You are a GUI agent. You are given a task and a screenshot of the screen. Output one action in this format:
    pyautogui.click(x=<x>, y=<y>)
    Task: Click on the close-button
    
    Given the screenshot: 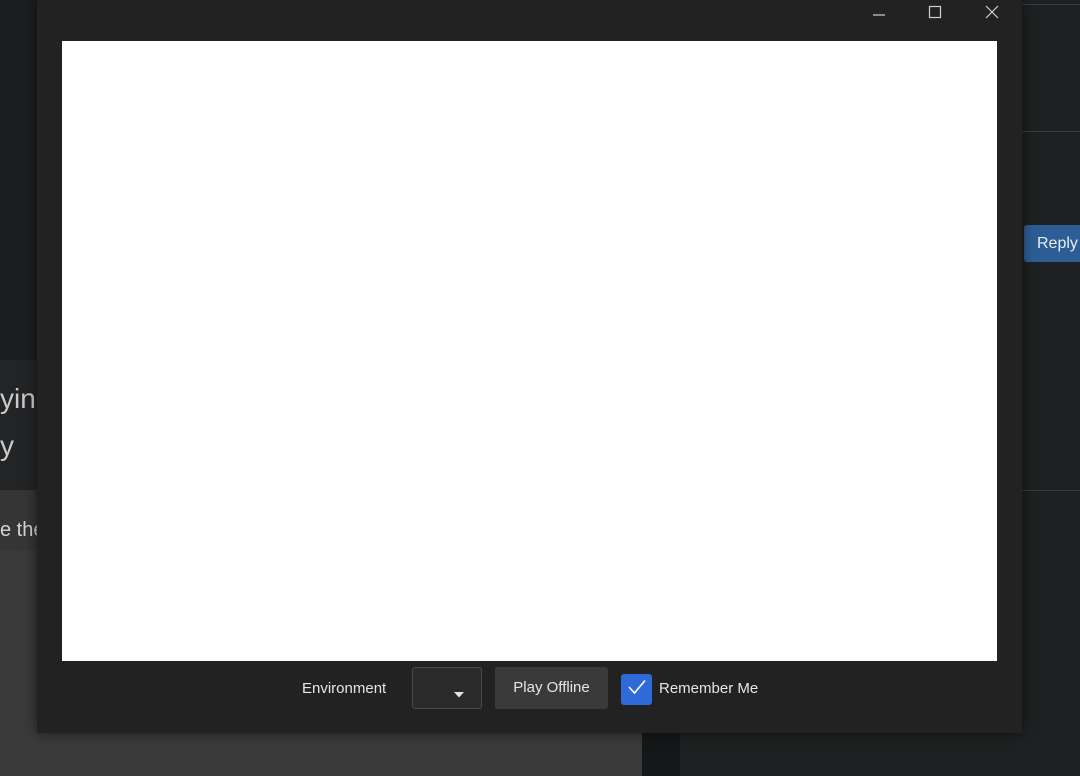 What is the action you would take?
    pyautogui.click(x=992, y=12)
    